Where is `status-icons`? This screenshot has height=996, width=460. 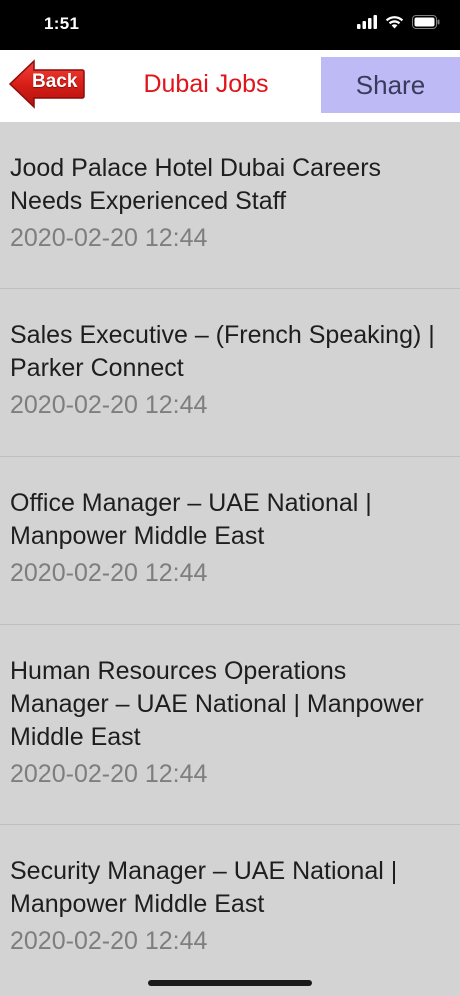 status-icons is located at coordinates (398, 24).